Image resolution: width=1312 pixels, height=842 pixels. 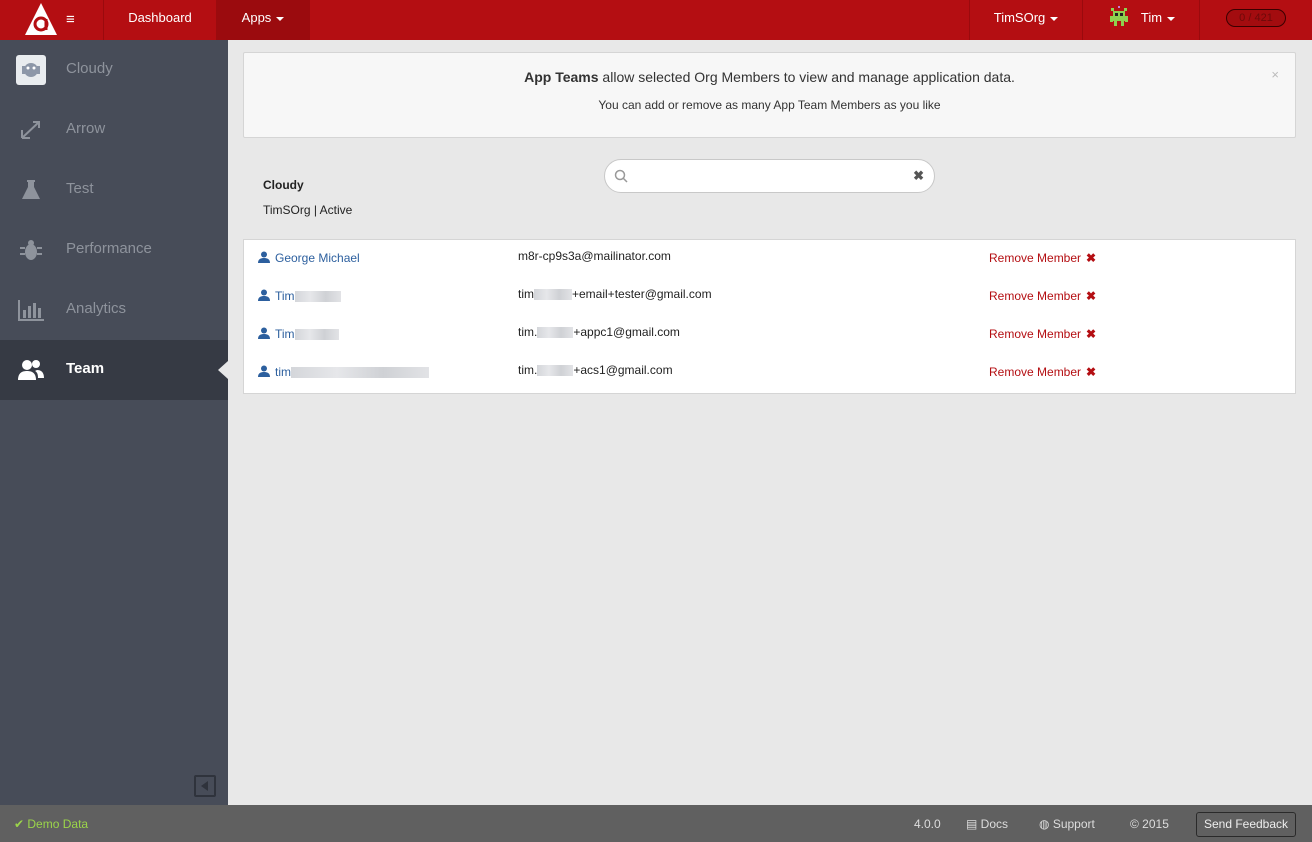 I want to click on app-icon, so click(x=31, y=70).